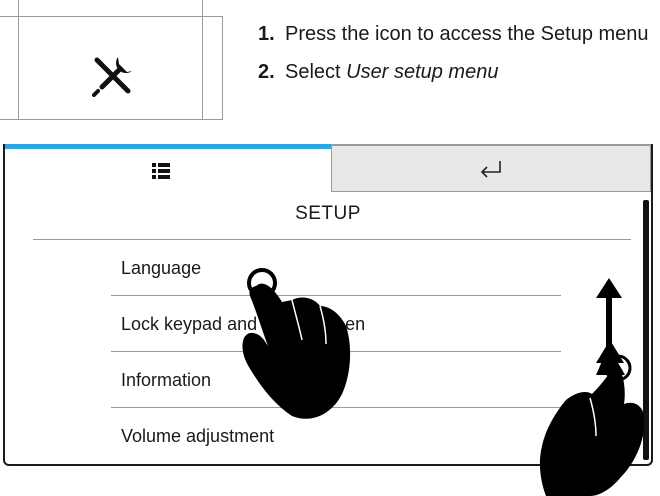 This screenshot has width=660, height=496. I want to click on scroll-hand-icon, so click(592, 430).